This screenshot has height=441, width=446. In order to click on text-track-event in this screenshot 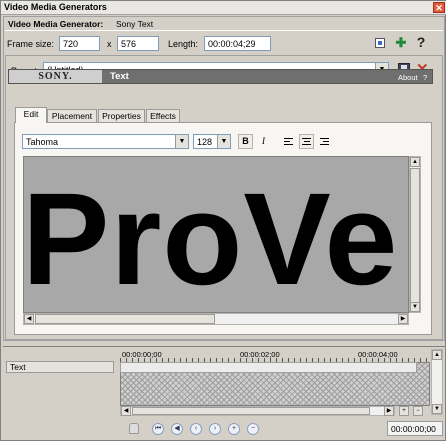, I will do `click(268, 367)`.